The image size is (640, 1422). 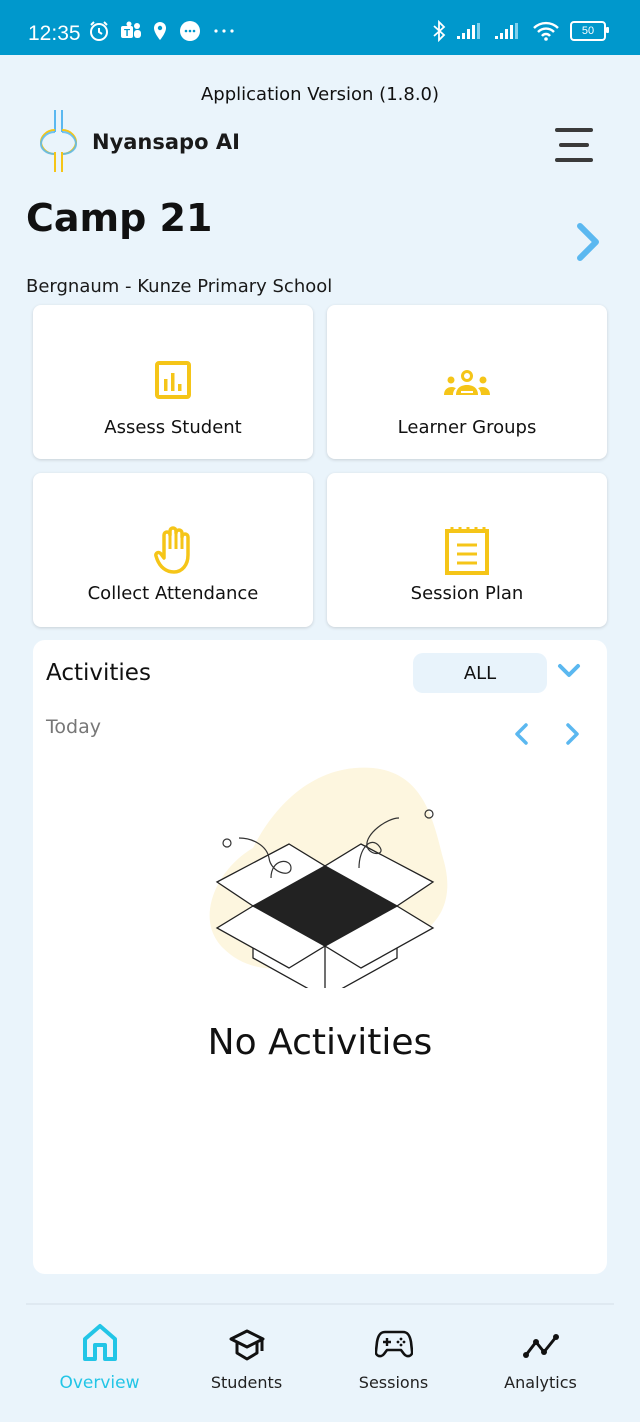 What do you see at coordinates (54, 33) in the screenshot?
I see `status-time: 12:35` at bounding box center [54, 33].